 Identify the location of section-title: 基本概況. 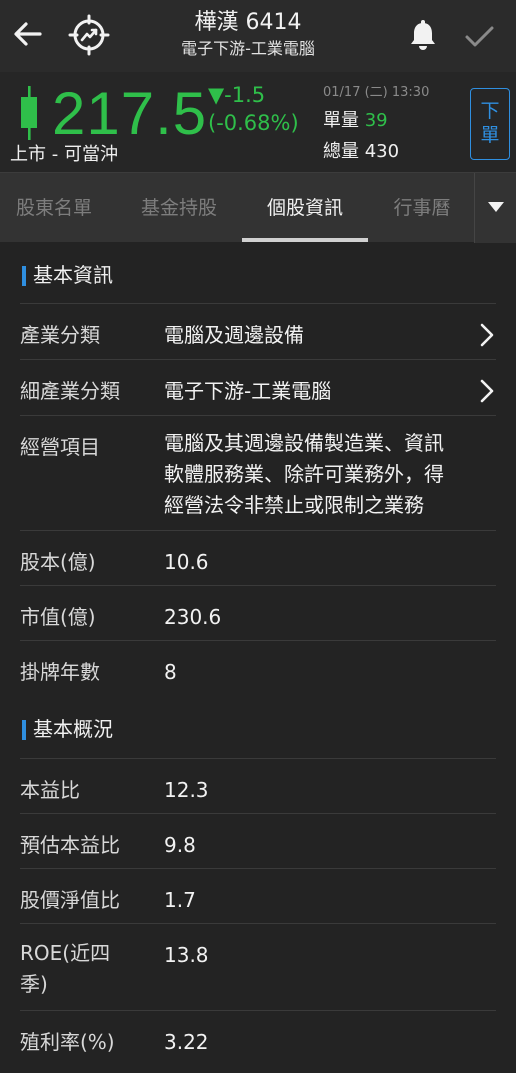
(73, 729).